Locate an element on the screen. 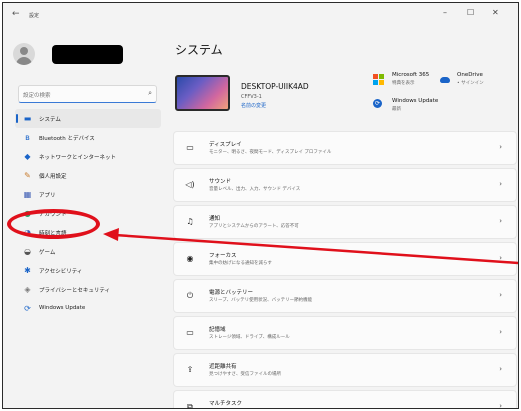  focus-icon: ◉ is located at coordinates (190, 258).